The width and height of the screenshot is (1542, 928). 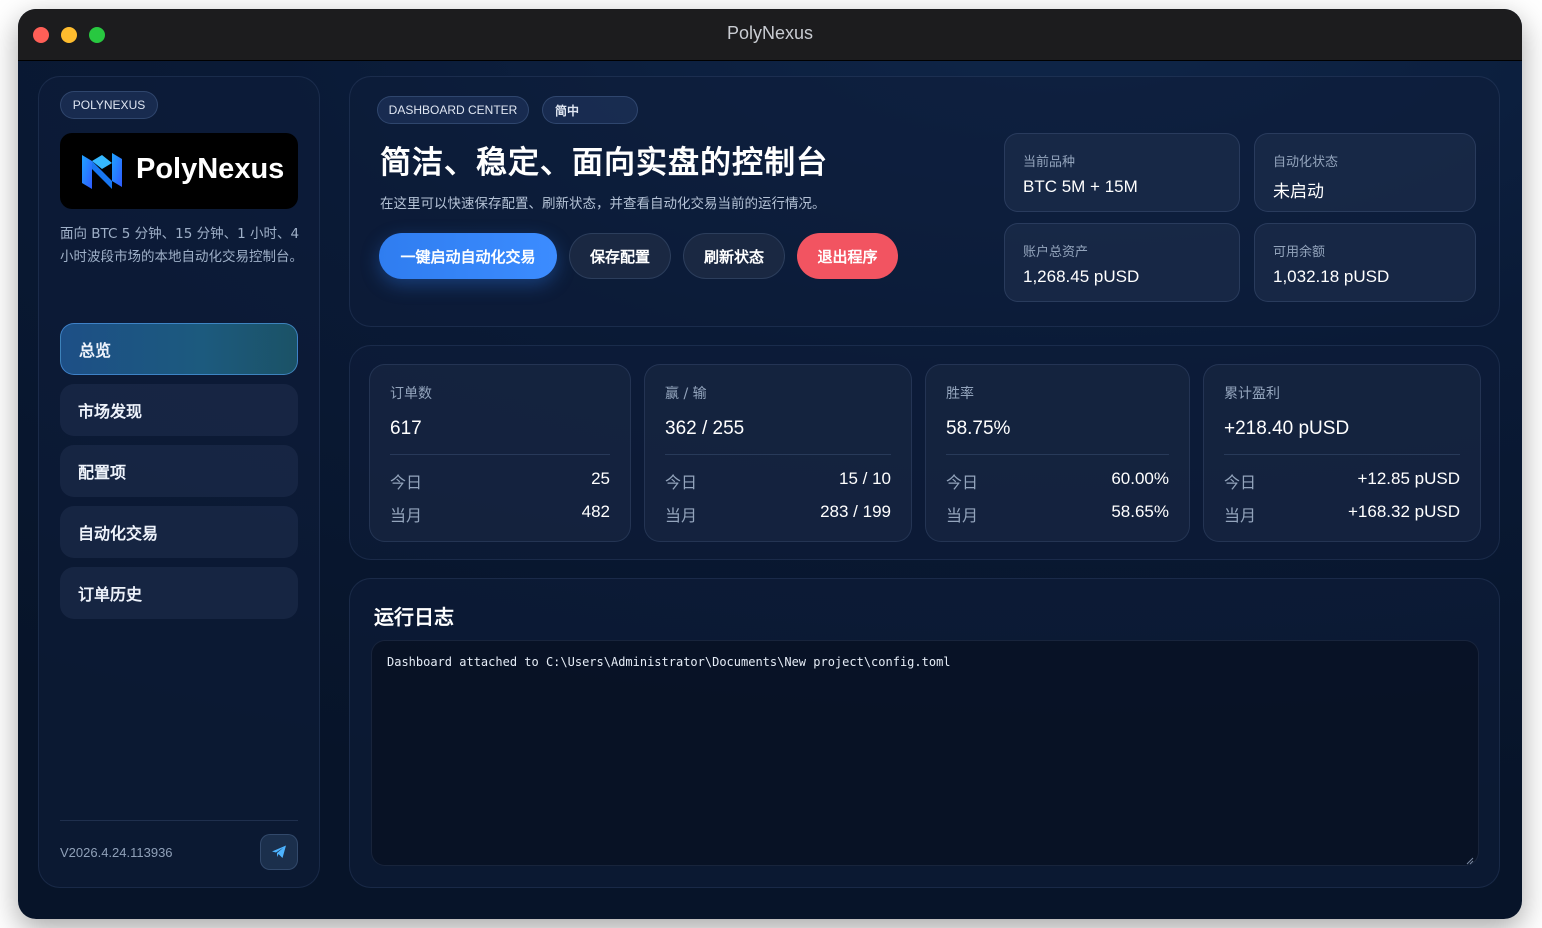 What do you see at coordinates (855, 511) in the screenshot?
I see `stat-row-value: 283 / 199` at bounding box center [855, 511].